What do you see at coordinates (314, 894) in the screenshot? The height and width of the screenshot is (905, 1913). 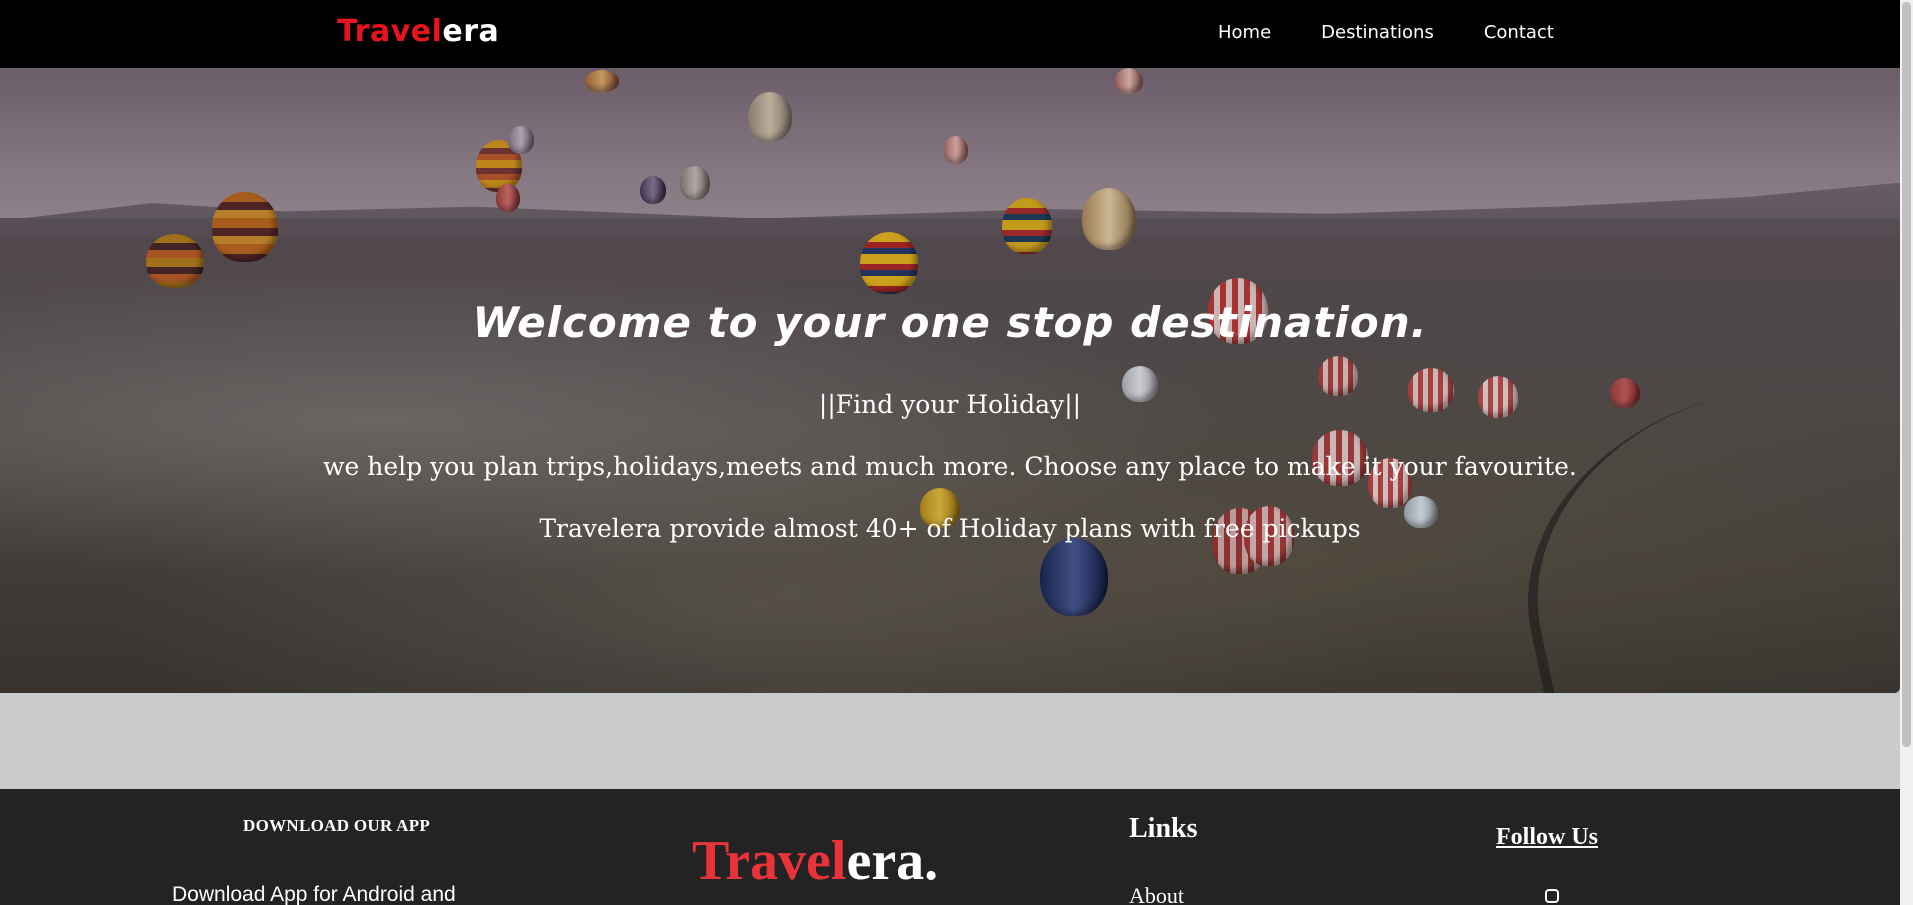 I see `download-app-text: Download App for Android and` at bounding box center [314, 894].